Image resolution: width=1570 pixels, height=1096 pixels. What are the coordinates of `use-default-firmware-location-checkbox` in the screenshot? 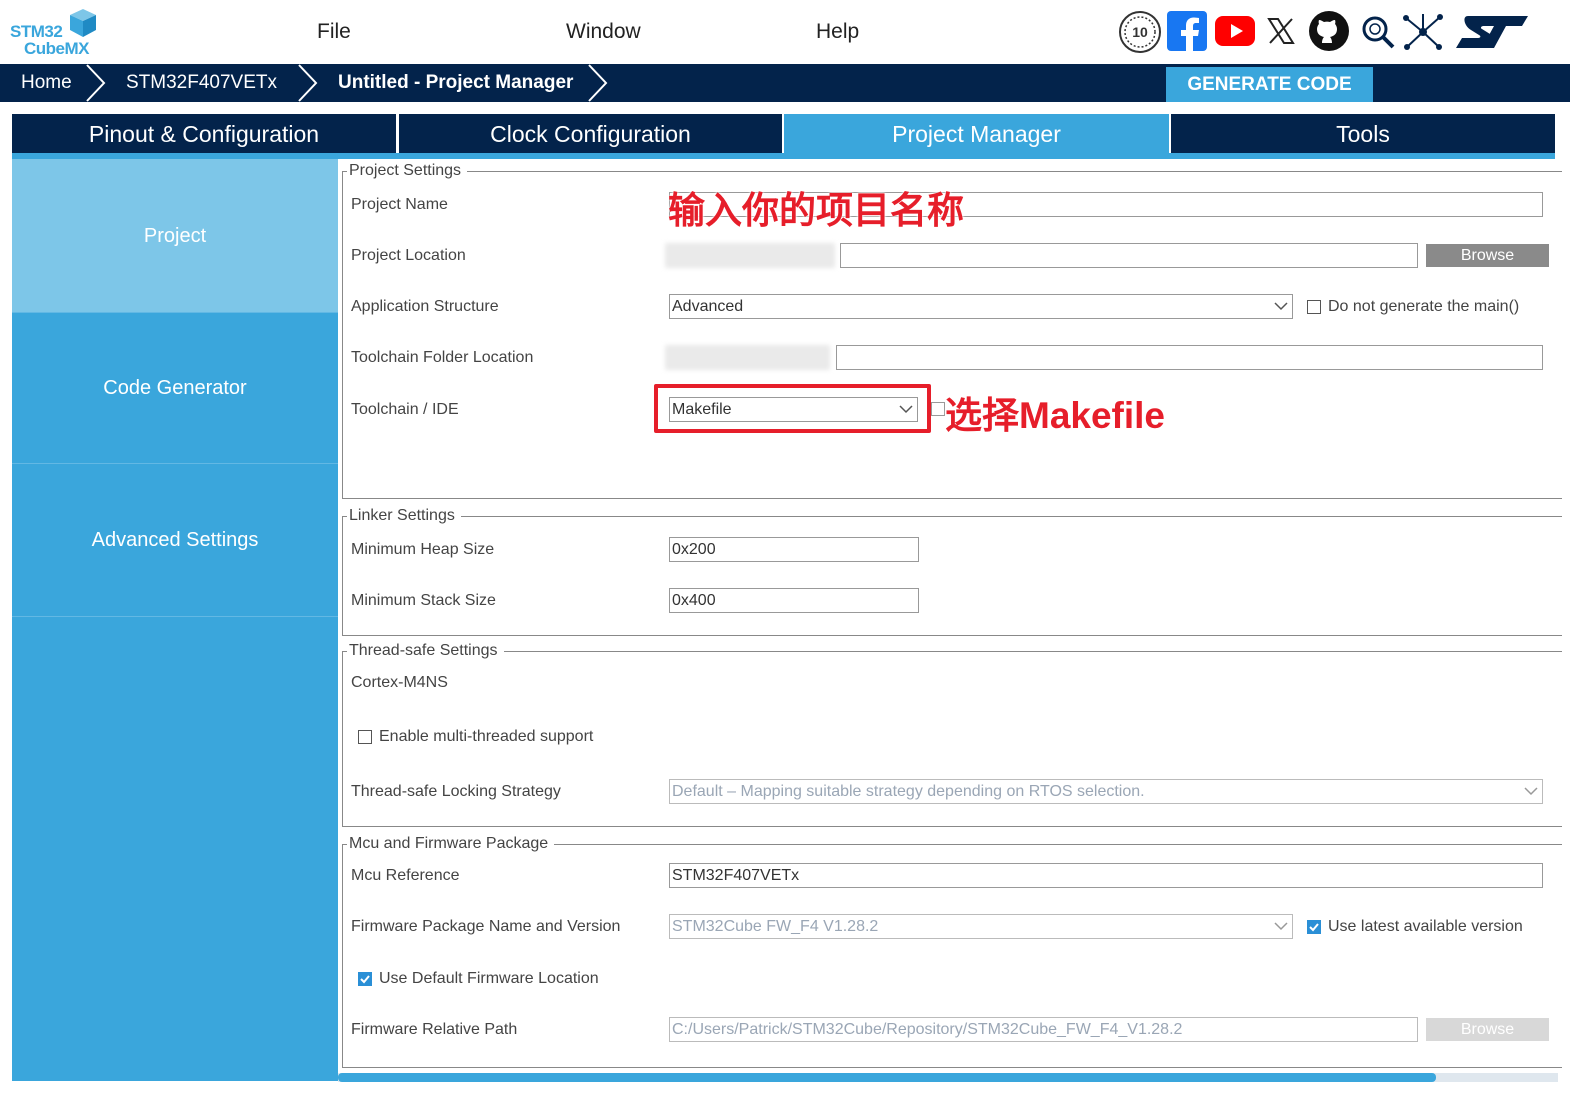 It's located at (365, 979).